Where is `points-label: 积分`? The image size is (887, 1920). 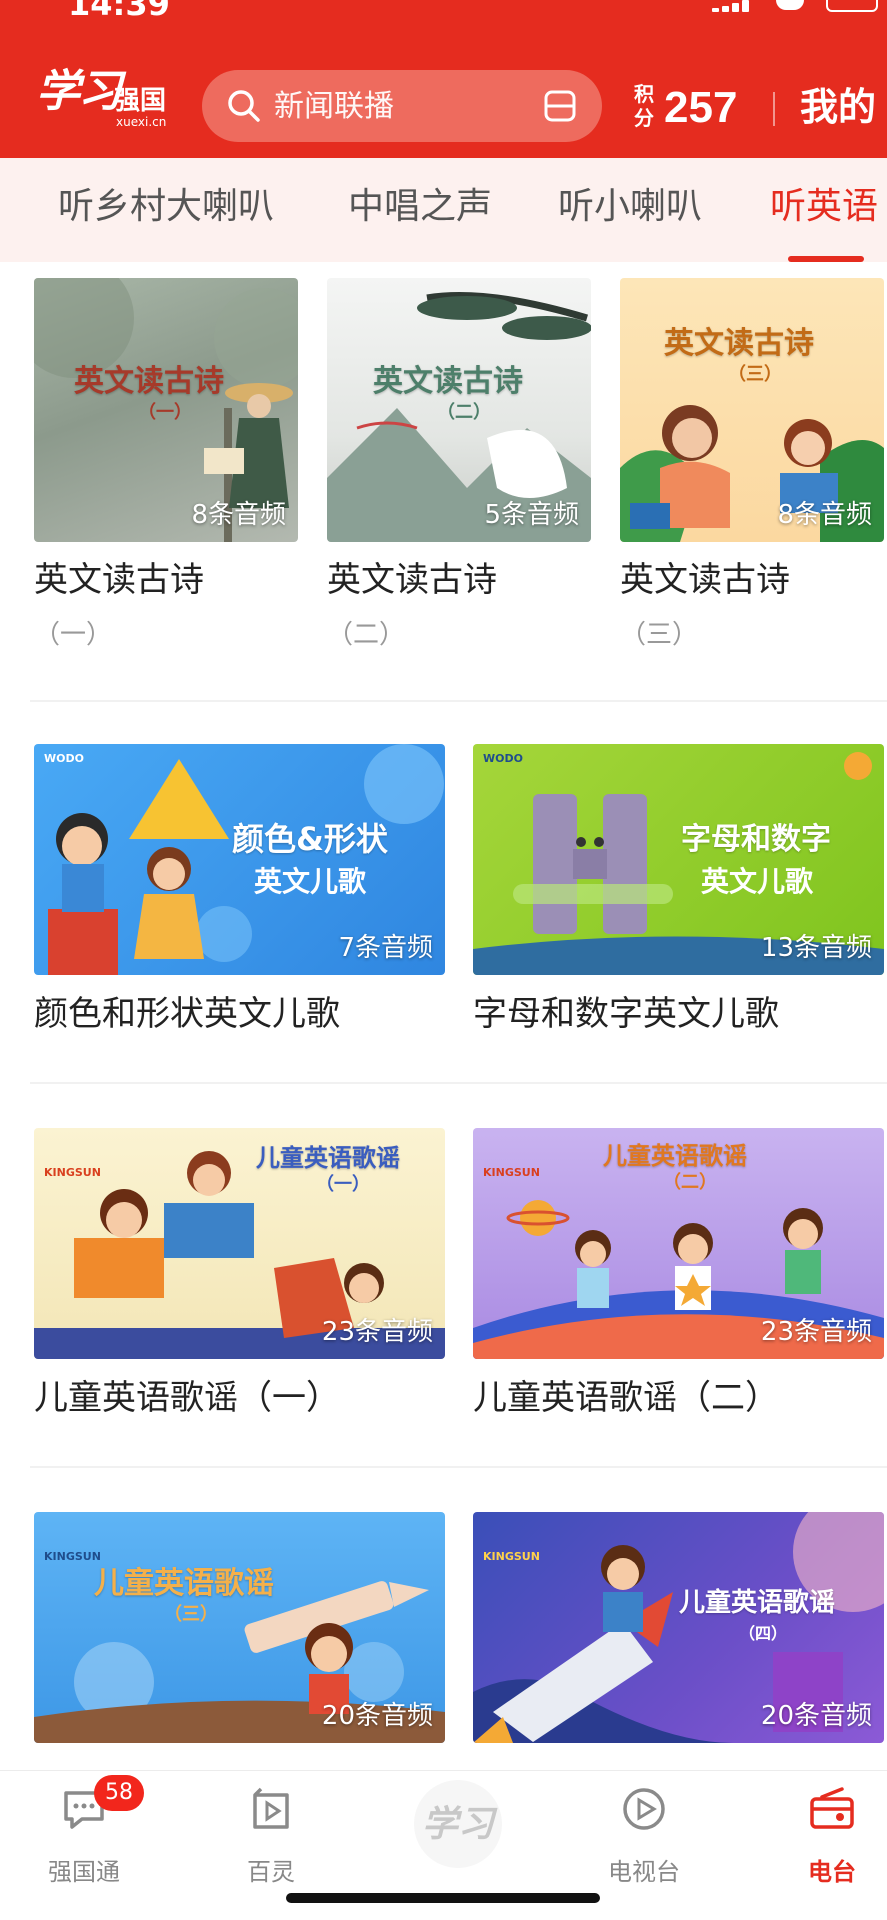
points-label: 积分 is located at coordinates (644, 106).